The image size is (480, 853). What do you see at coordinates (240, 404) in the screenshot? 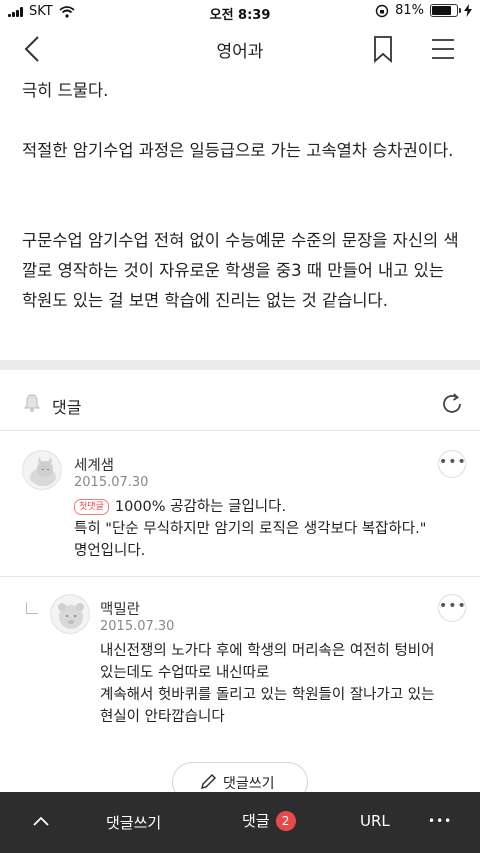
I see `comments-header: 댓글` at bounding box center [240, 404].